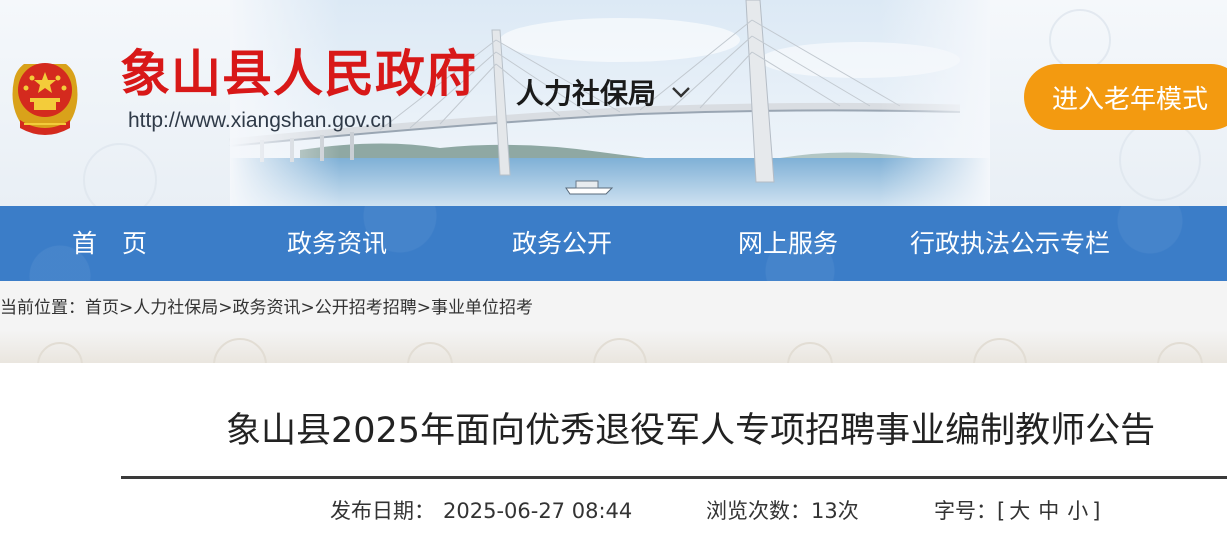  I want to click on chevron-down-icon, so click(681, 92).